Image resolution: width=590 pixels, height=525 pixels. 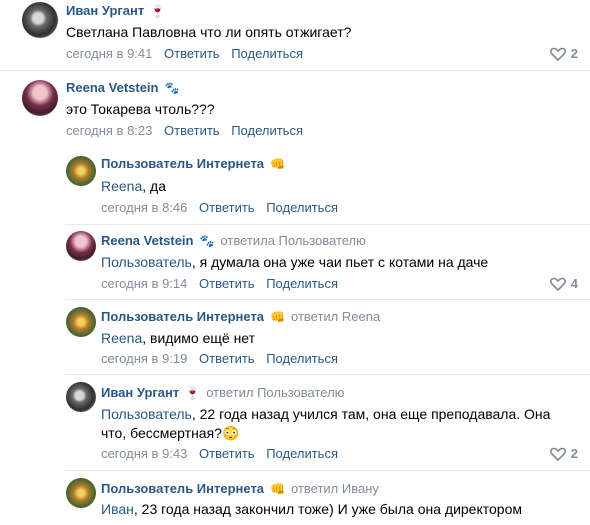 What do you see at coordinates (574, 283) in the screenshot?
I see `like-count: 4` at bounding box center [574, 283].